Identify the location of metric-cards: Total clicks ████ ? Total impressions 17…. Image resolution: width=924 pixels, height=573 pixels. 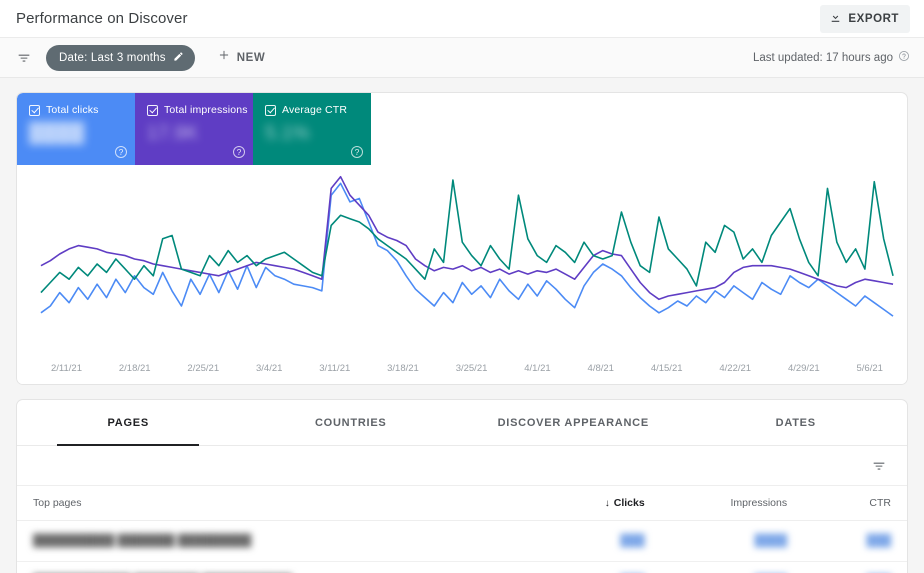
(462, 129).